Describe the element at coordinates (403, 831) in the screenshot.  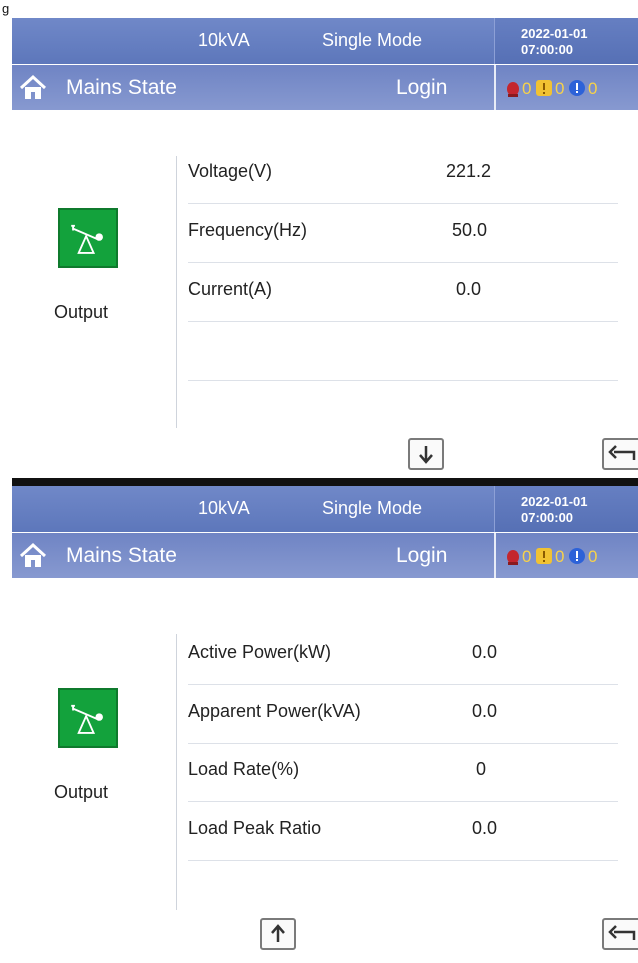
I see `load-peak-ratio-row: Load Peak Ratio 0.0` at that location.